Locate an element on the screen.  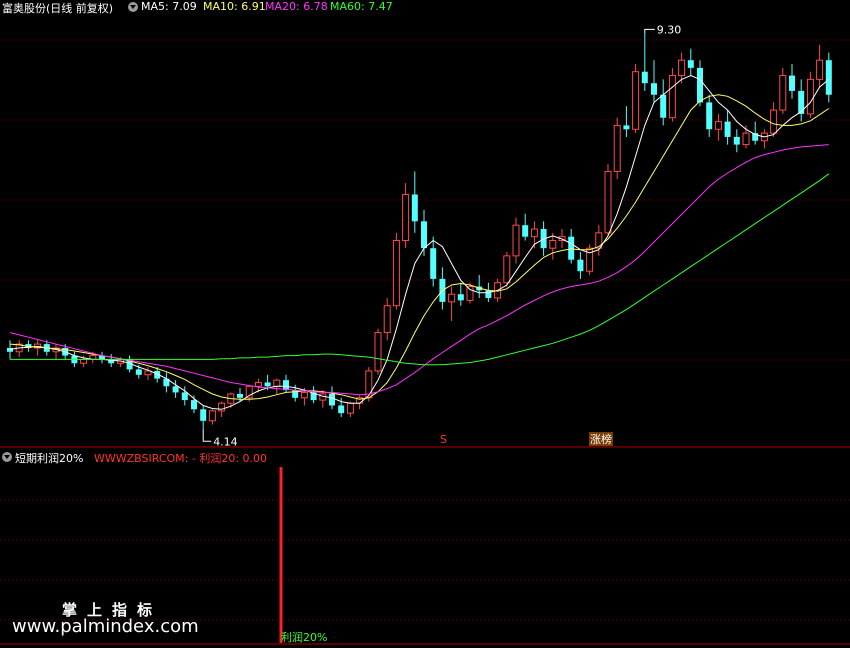
high-marker is located at coordinates (649, 31).